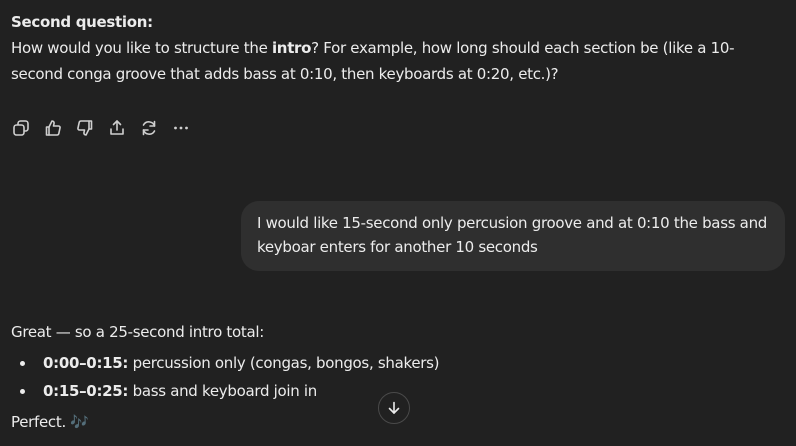  What do you see at coordinates (181, 128) in the screenshot?
I see `more-icon` at bounding box center [181, 128].